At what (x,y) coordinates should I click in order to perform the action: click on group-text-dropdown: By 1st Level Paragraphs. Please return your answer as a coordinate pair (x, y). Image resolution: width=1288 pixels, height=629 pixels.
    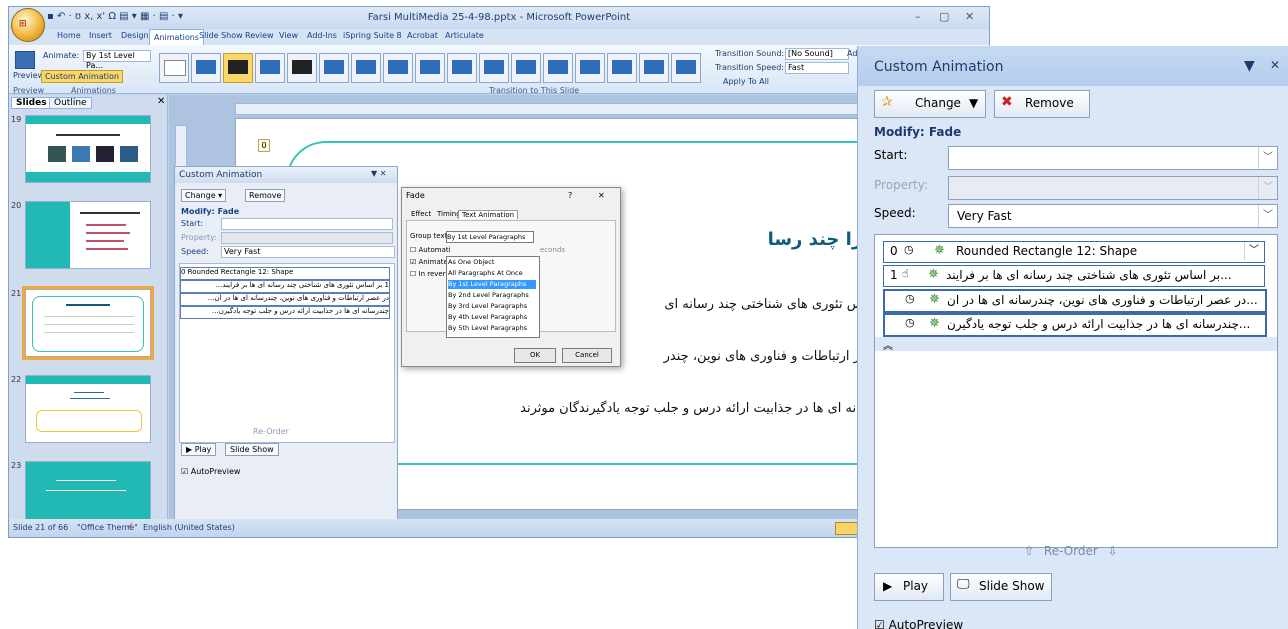
    Looking at the image, I should click on (490, 237).